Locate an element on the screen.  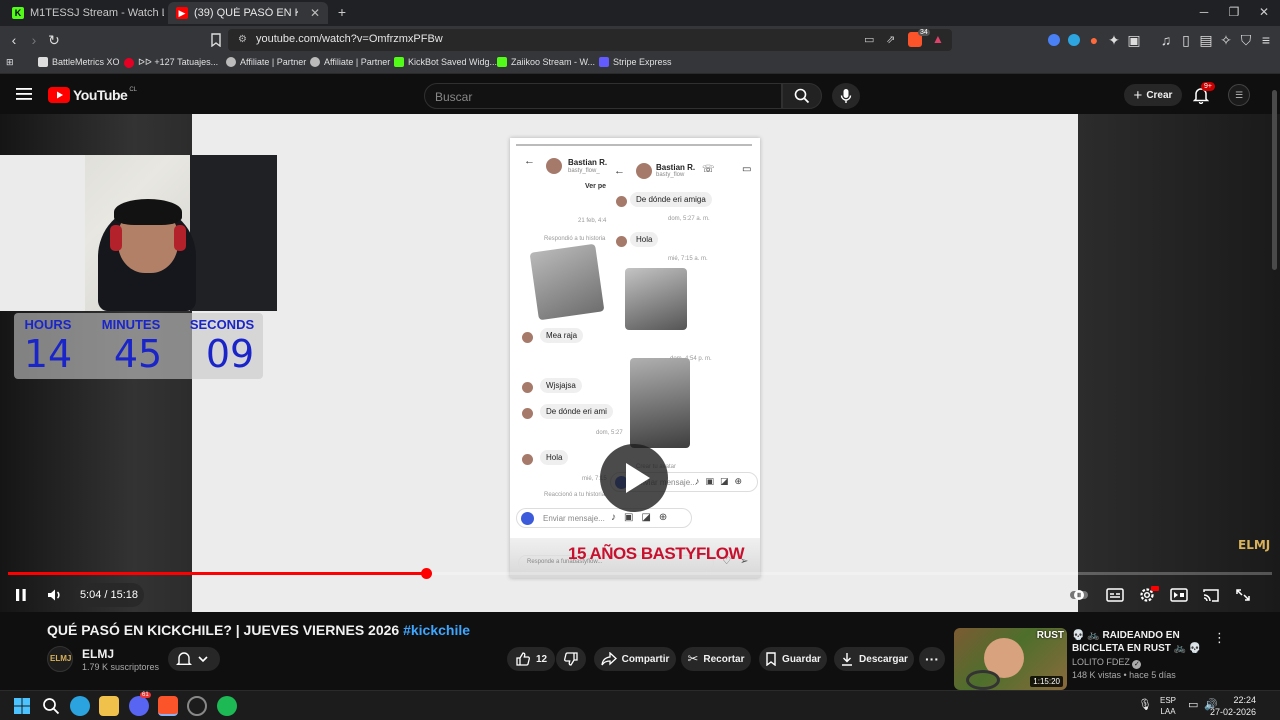
recommended-video-title: 💀 🚲 RAIDEANDO EN BICICLETA EN RUST 🚲 💀 is located at coordinates (1139, 642).